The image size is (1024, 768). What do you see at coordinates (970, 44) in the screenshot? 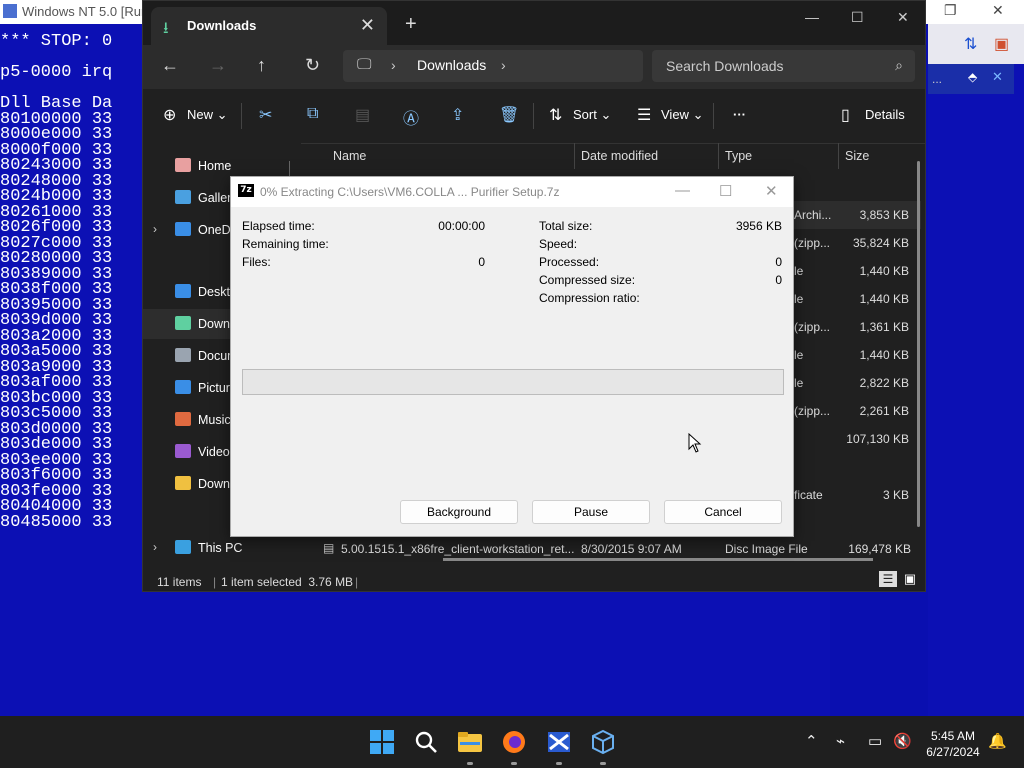
I see `sort-icon: ⇅` at bounding box center [970, 44].